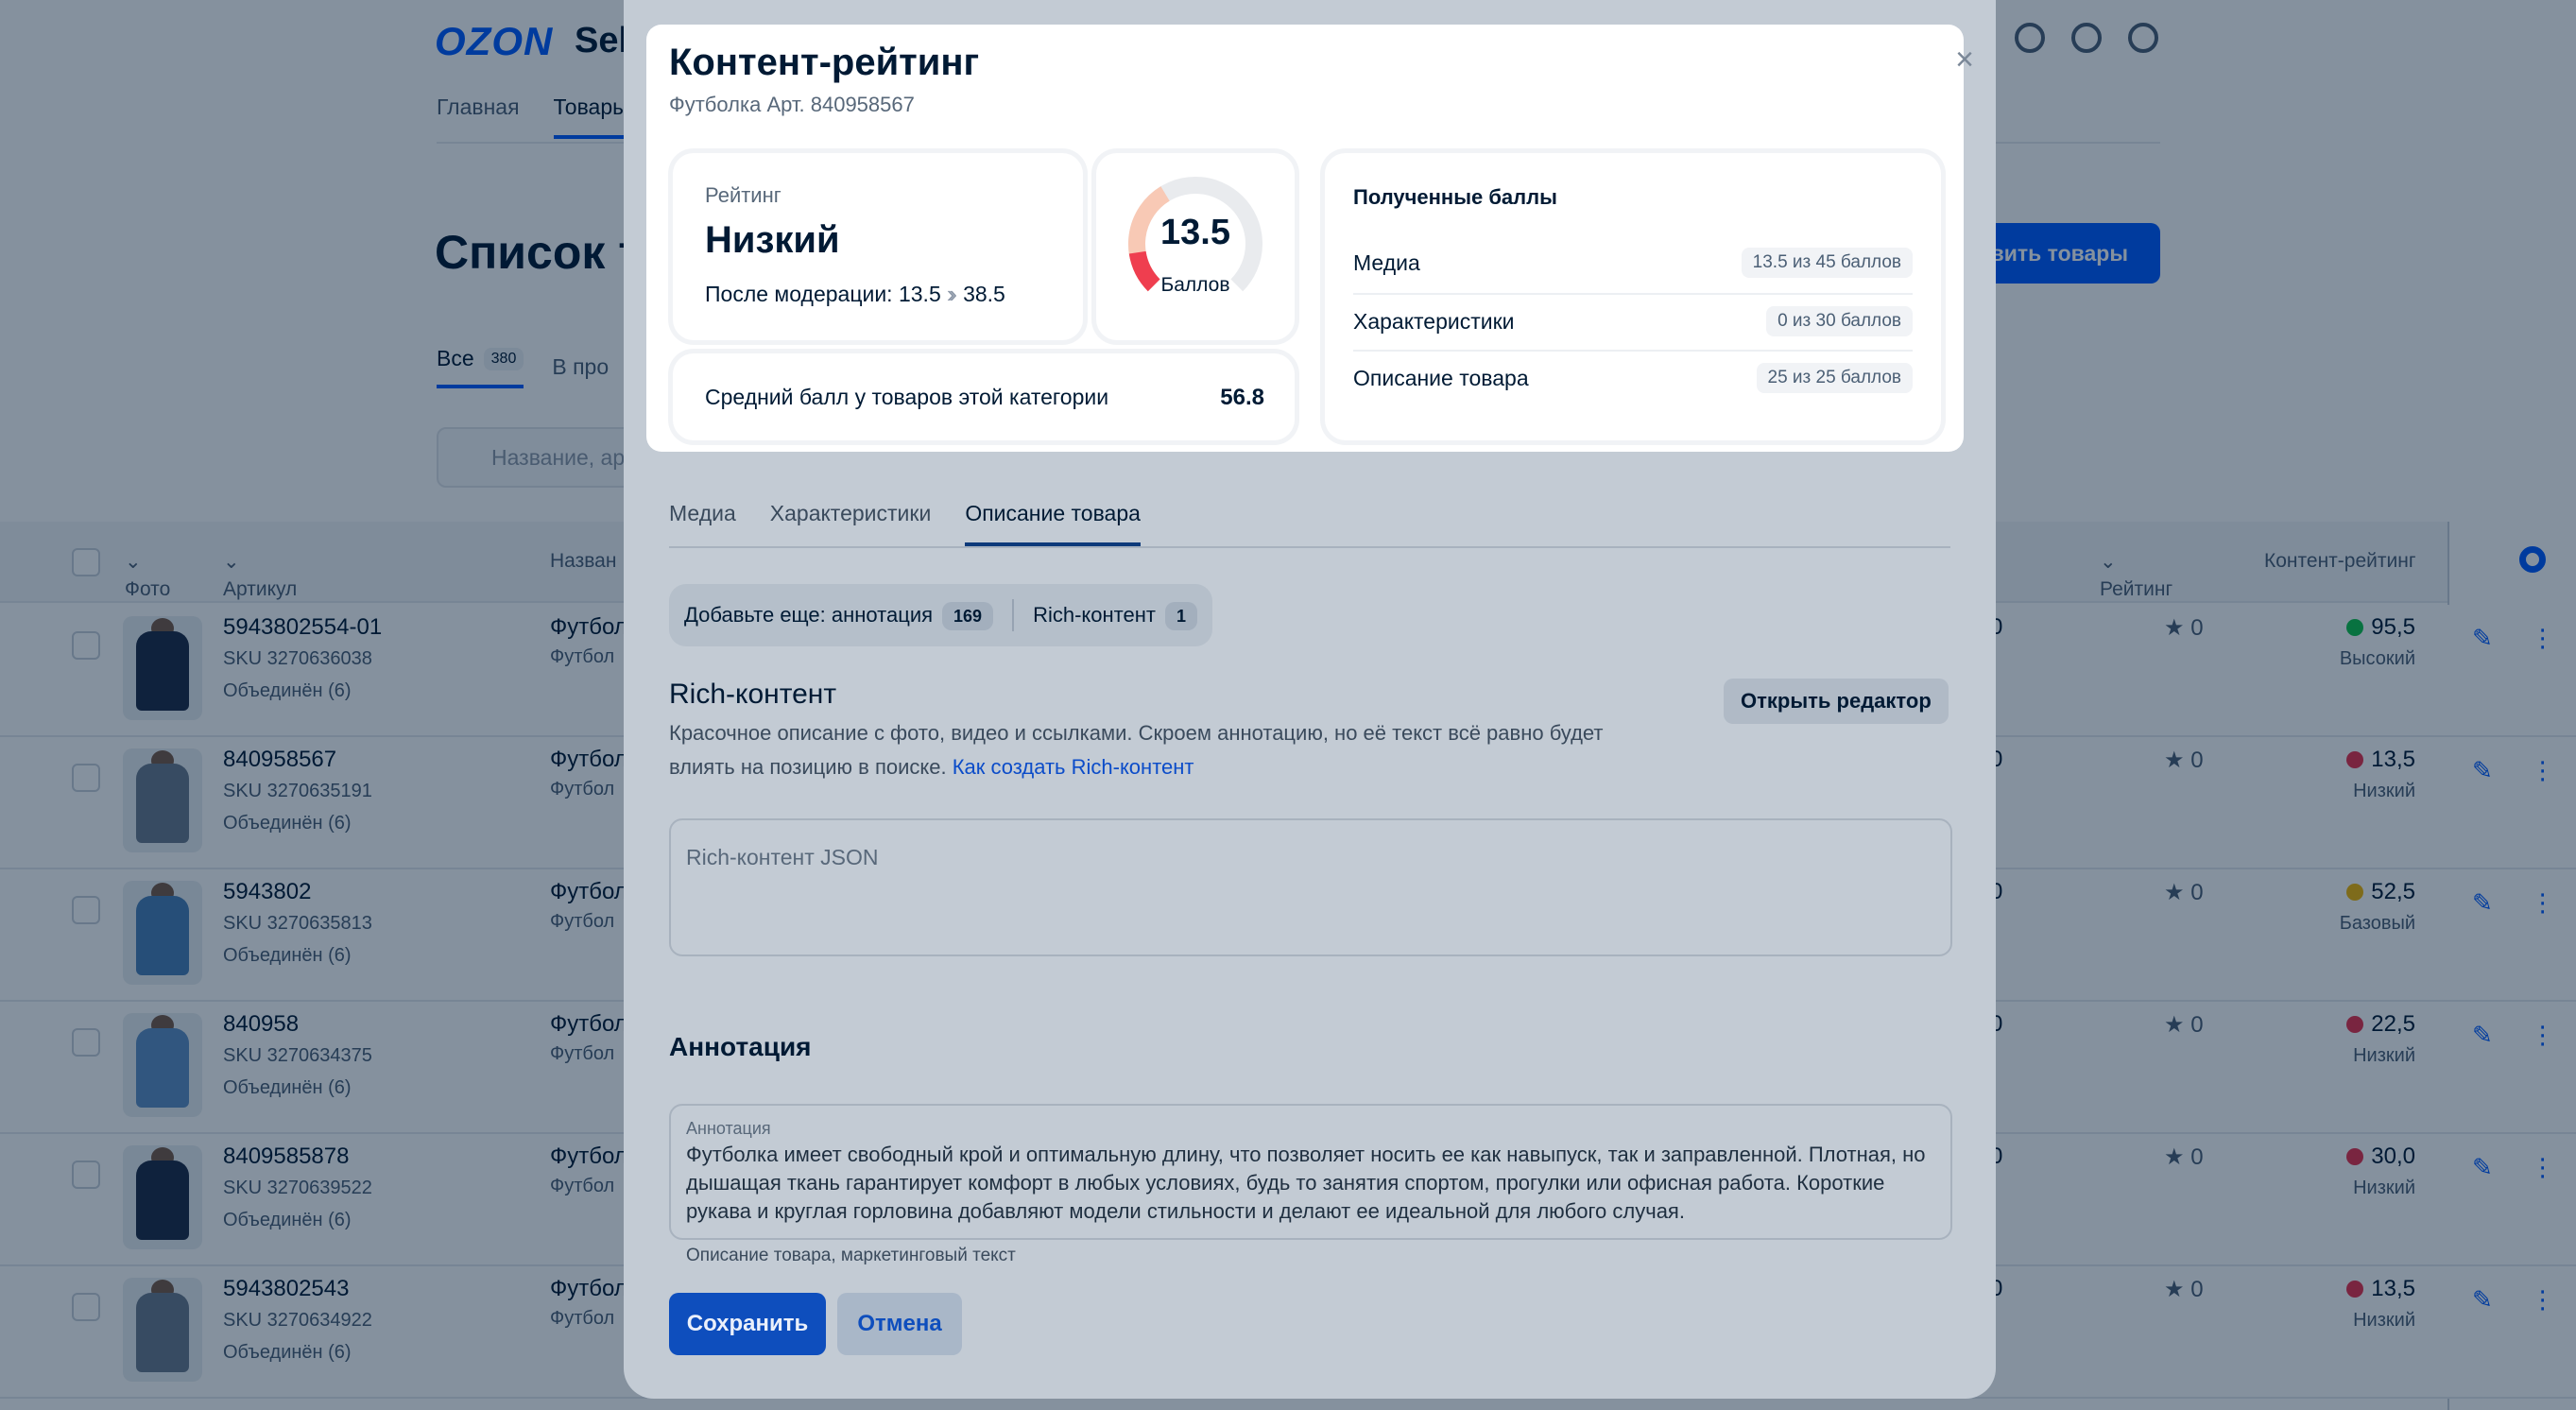  What do you see at coordinates (1094, 615) in the screenshot?
I see `chip-rich-label: Rich-контент` at bounding box center [1094, 615].